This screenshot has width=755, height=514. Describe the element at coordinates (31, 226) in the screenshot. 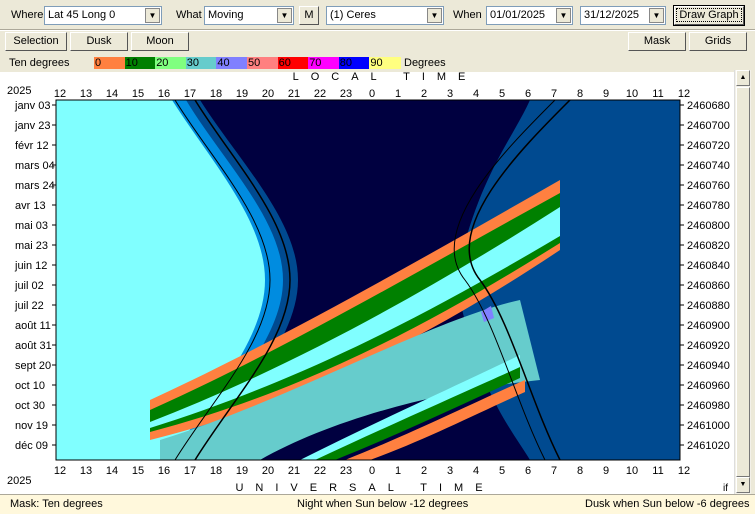

I see `date-label: mai 03` at that location.